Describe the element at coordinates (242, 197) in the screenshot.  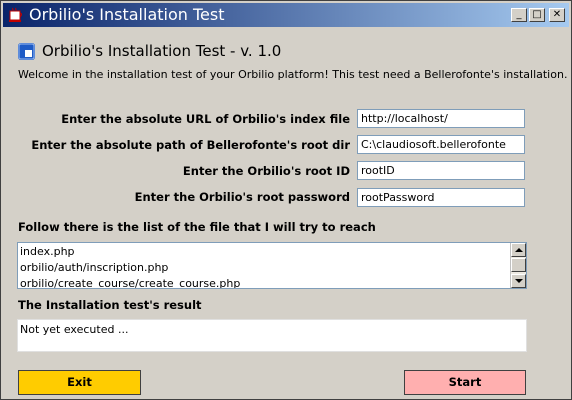
I see `root-password-label: Enter the Orbilio's root password` at that location.